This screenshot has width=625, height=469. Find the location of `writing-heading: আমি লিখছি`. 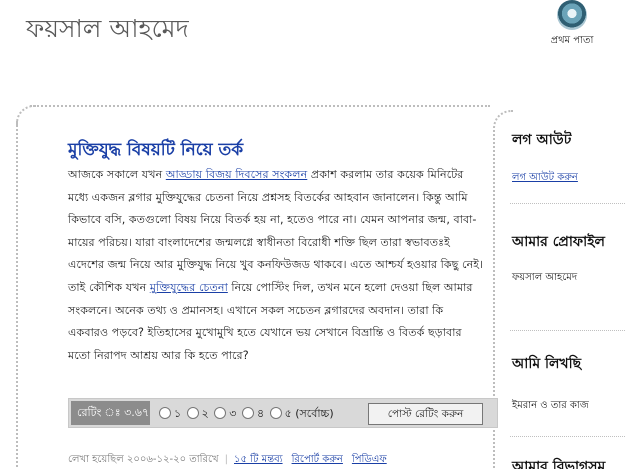

writing-heading: আমি লিখছি is located at coordinates (547, 364).